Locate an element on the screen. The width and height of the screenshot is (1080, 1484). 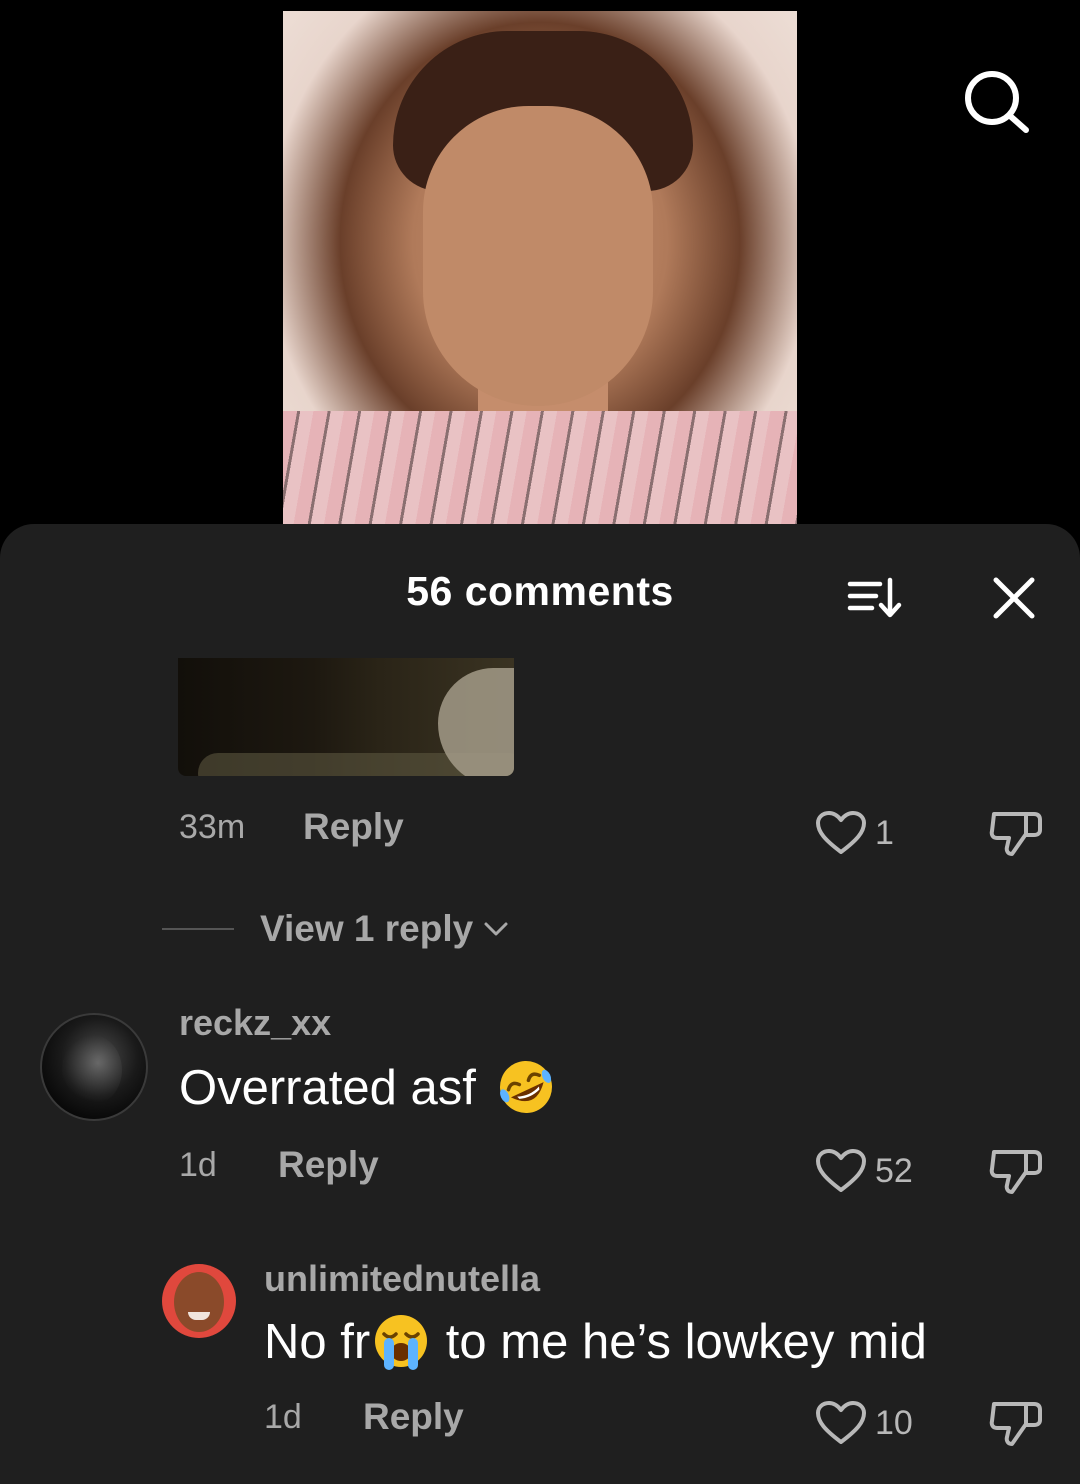
like-count: 52 is located at coordinates (894, 1170).